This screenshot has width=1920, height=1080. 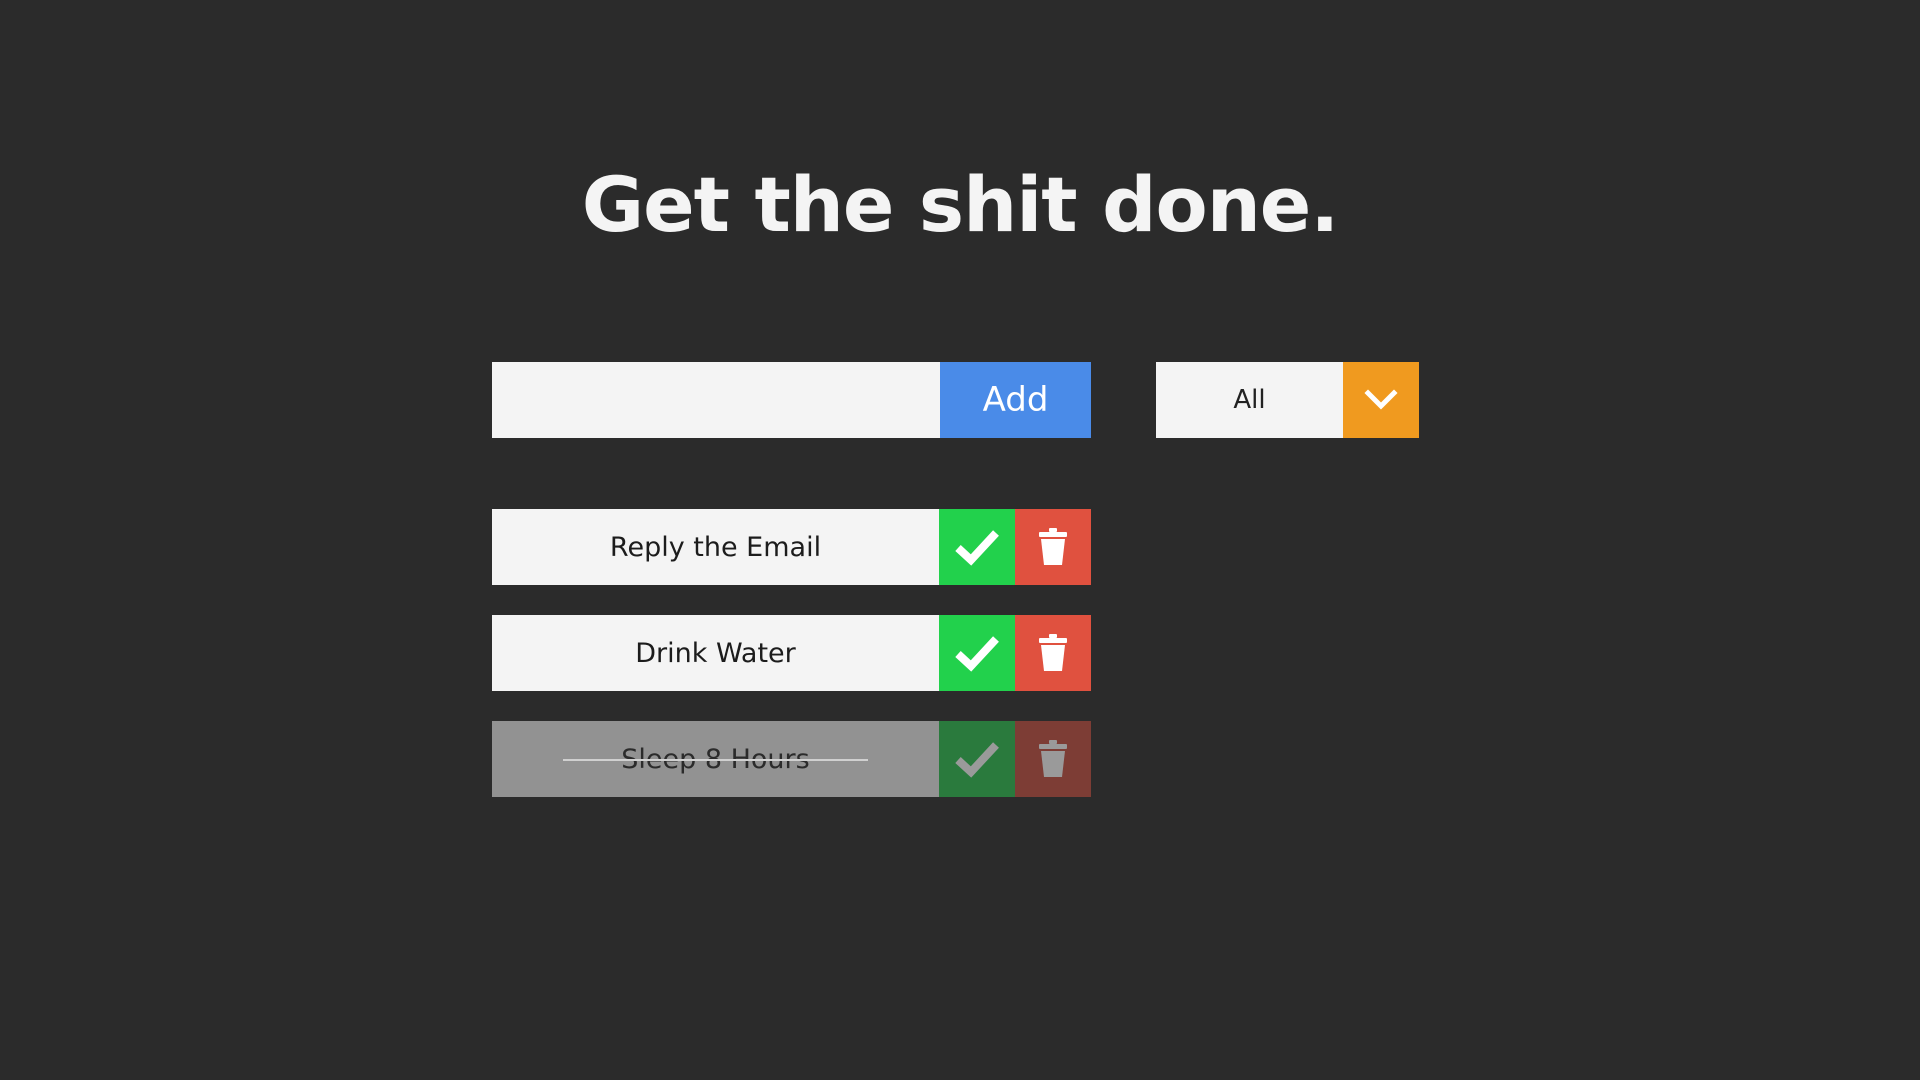 I want to click on filter-select: All, so click(x=1287, y=400).